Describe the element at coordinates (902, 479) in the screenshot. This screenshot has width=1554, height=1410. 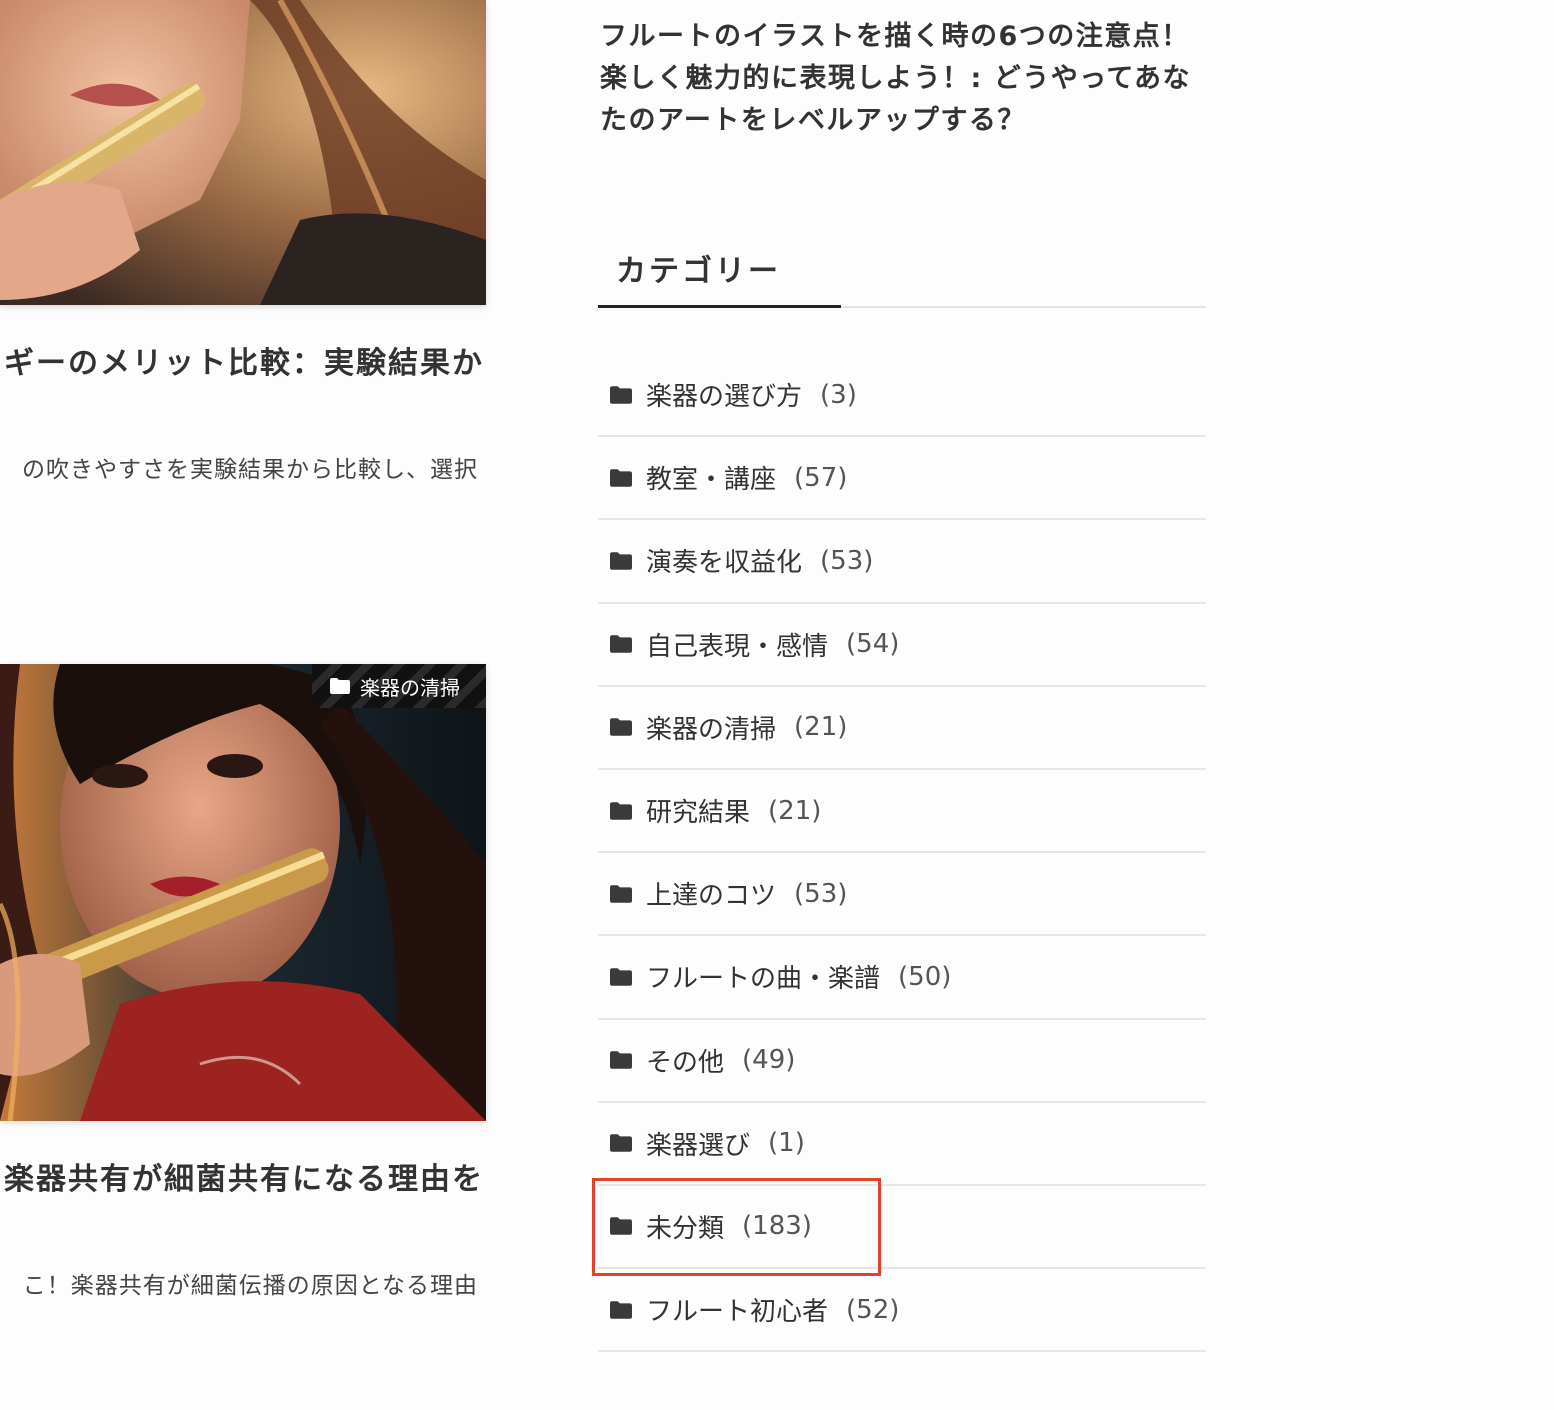
I see `category-item: 教室・講座 (57)` at that location.